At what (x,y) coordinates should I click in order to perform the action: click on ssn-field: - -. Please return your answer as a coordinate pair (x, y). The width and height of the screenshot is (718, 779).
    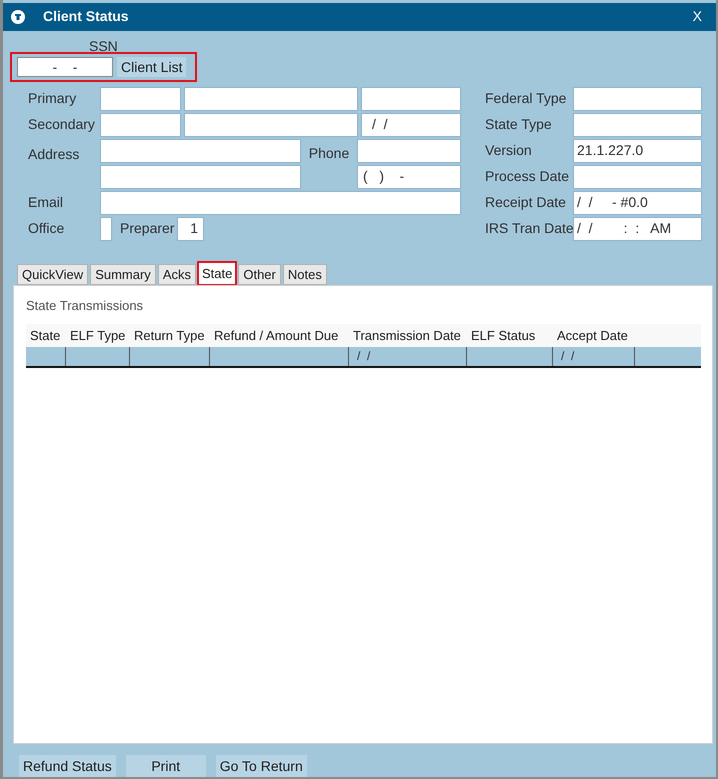
    Looking at the image, I should click on (65, 66).